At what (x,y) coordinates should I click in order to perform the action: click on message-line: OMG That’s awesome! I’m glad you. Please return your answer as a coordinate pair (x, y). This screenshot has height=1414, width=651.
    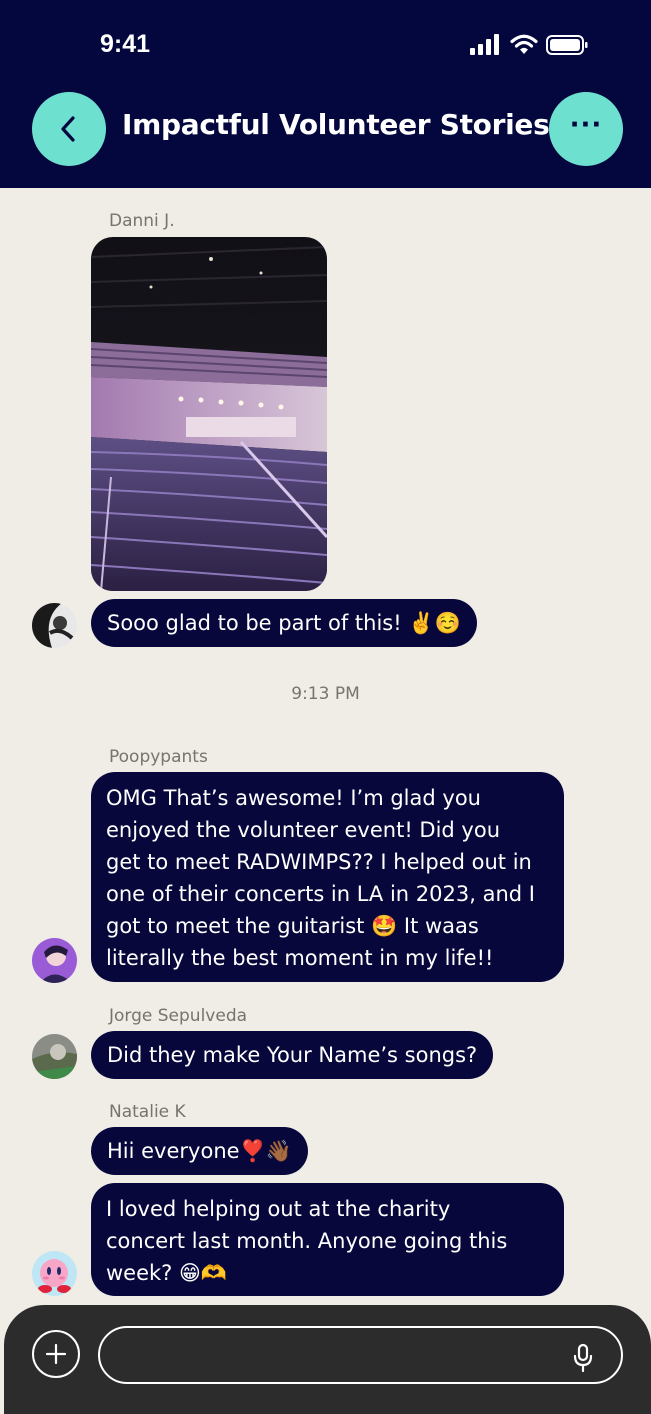
    Looking at the image, I should click on (293, 798).